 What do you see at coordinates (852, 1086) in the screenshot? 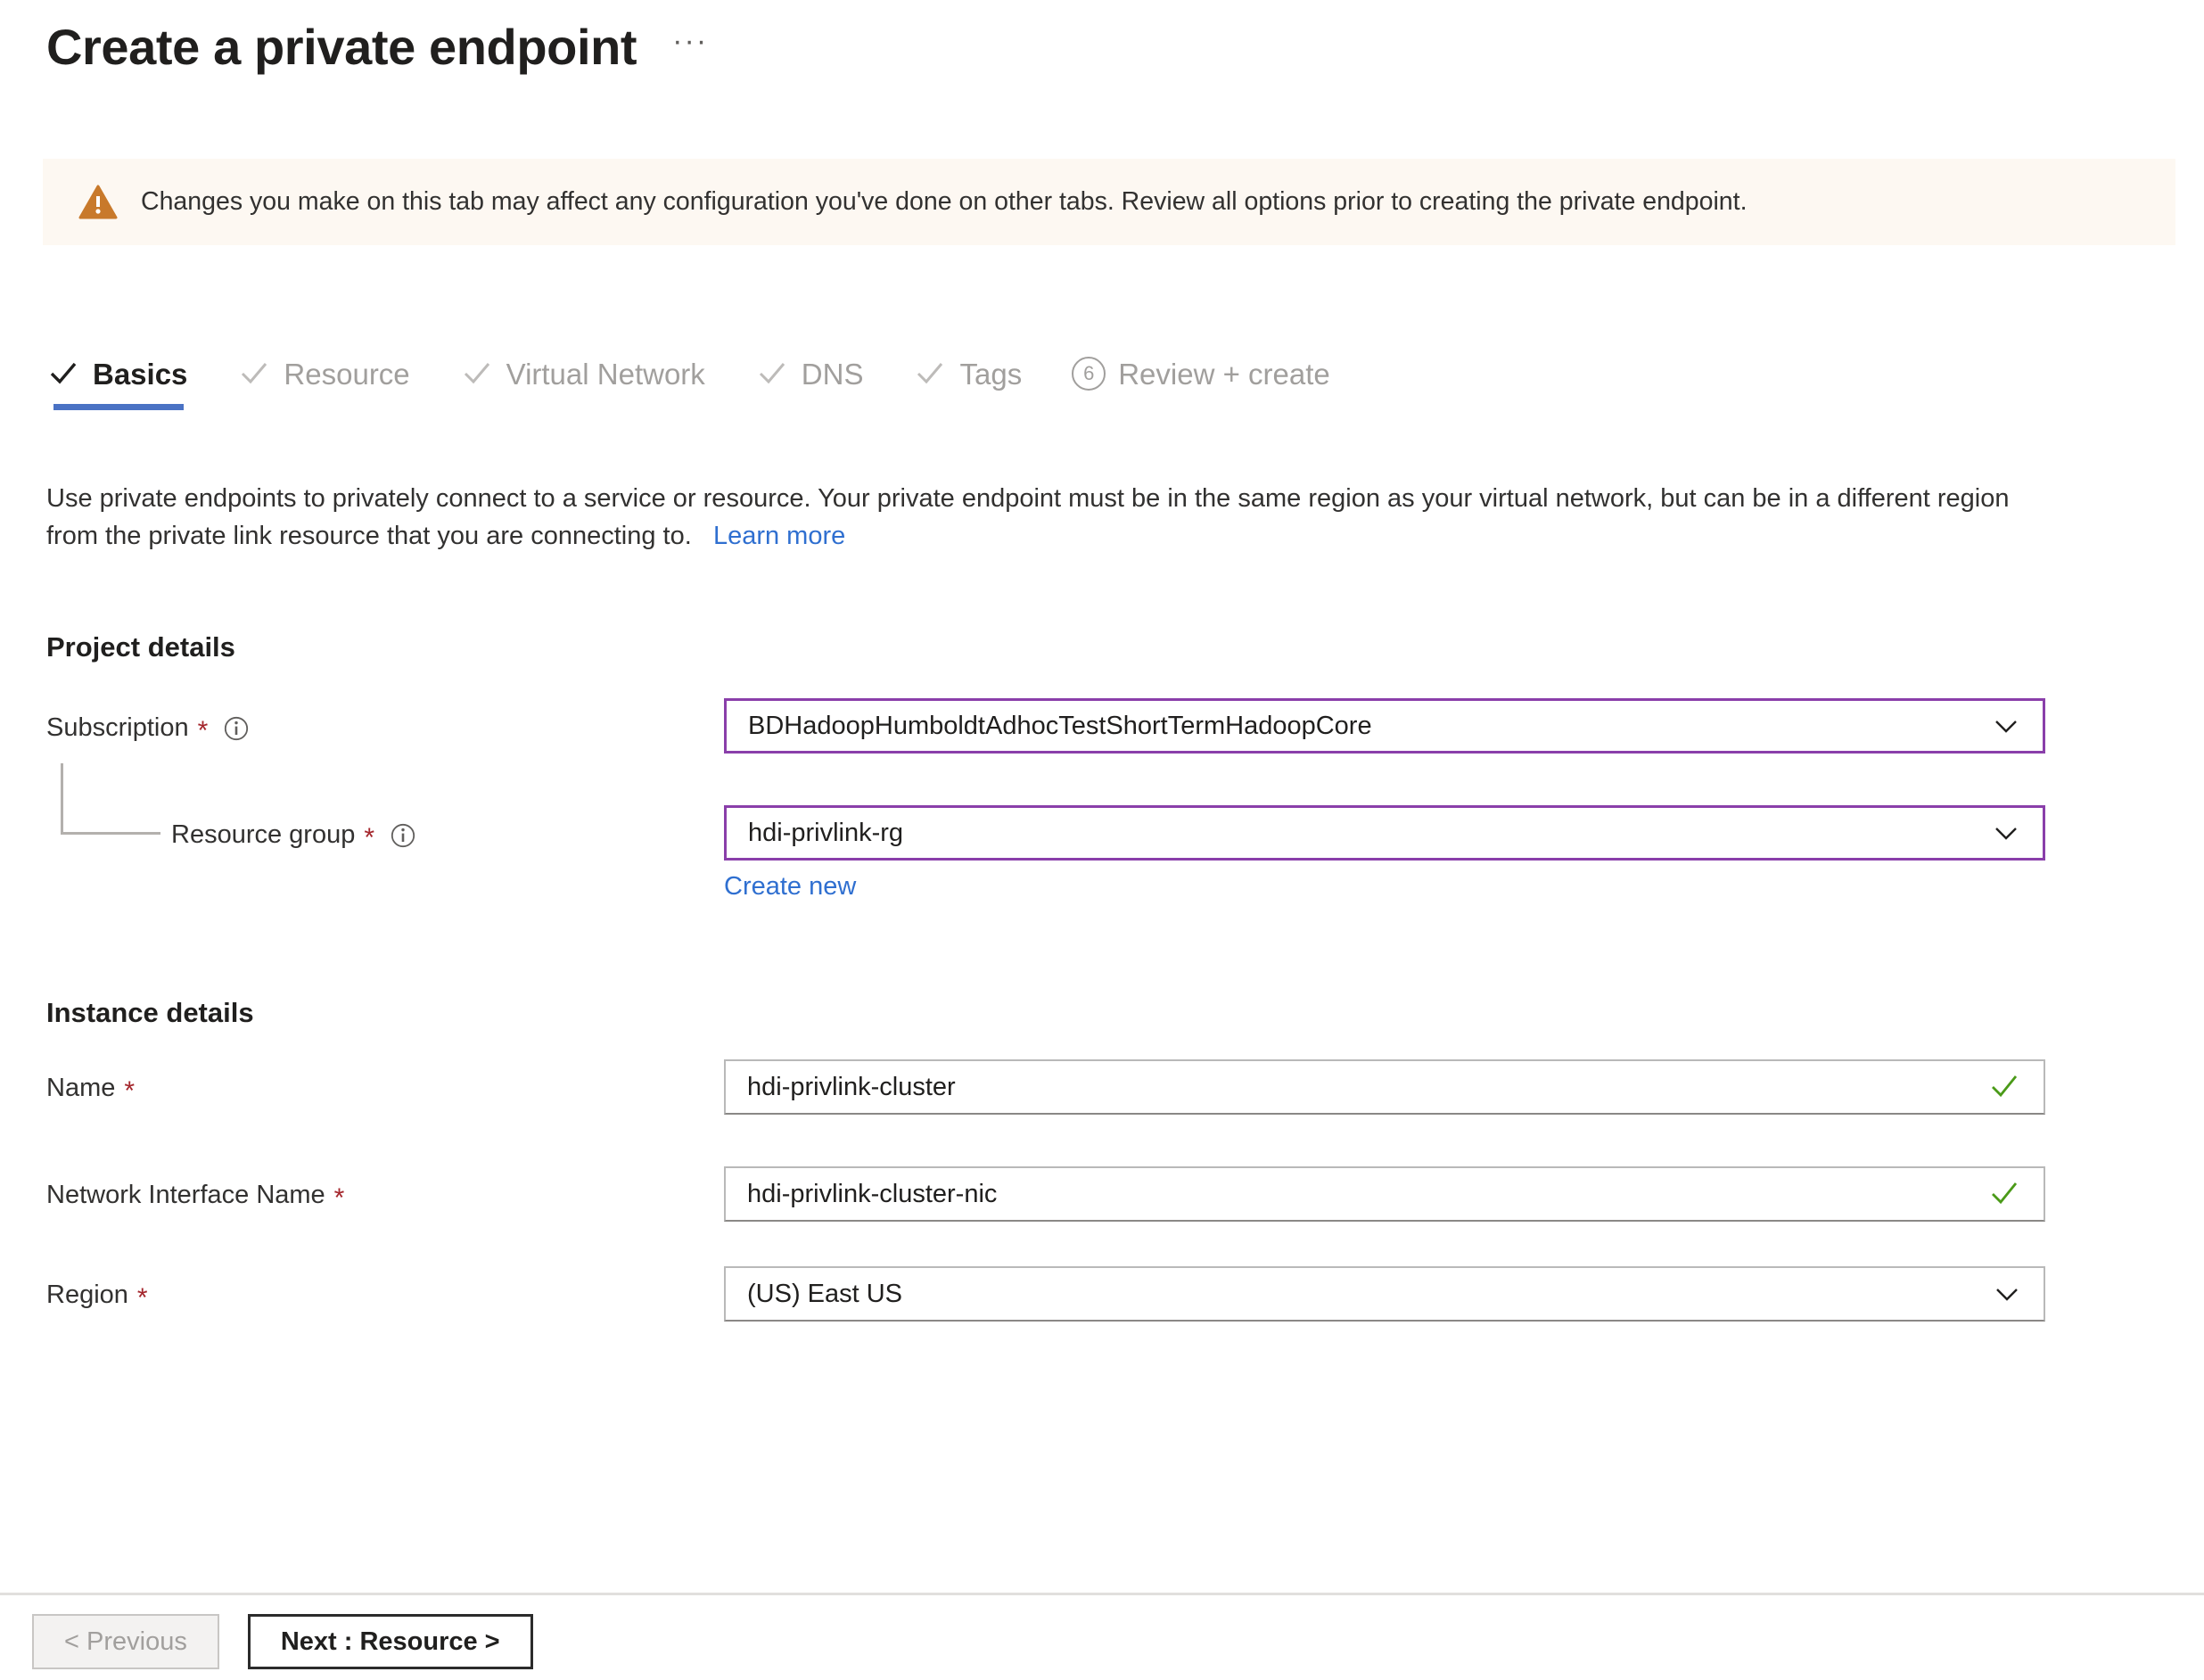
I see `name-value: hdi-privlink-cluster` at bounding box center [852, 1086].